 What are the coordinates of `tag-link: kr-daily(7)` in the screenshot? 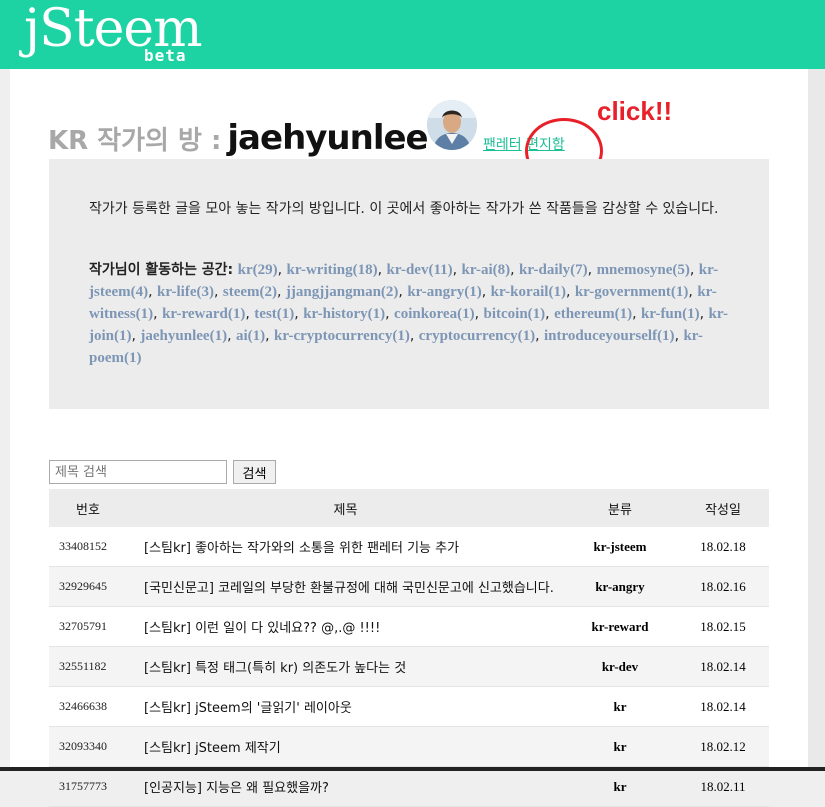 It's located at (553, 270).